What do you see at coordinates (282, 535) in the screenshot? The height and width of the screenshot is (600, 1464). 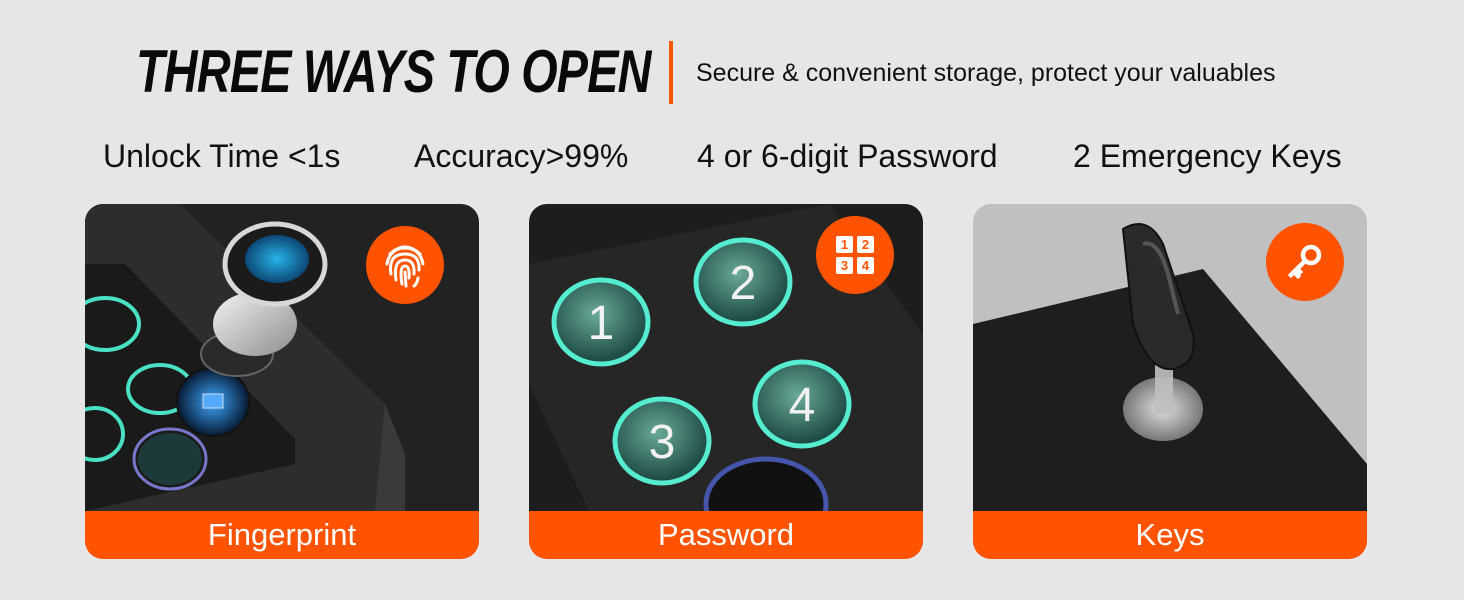 I see `card-label-fingerprint: Fingerprint` at bounding box center [282, 535].